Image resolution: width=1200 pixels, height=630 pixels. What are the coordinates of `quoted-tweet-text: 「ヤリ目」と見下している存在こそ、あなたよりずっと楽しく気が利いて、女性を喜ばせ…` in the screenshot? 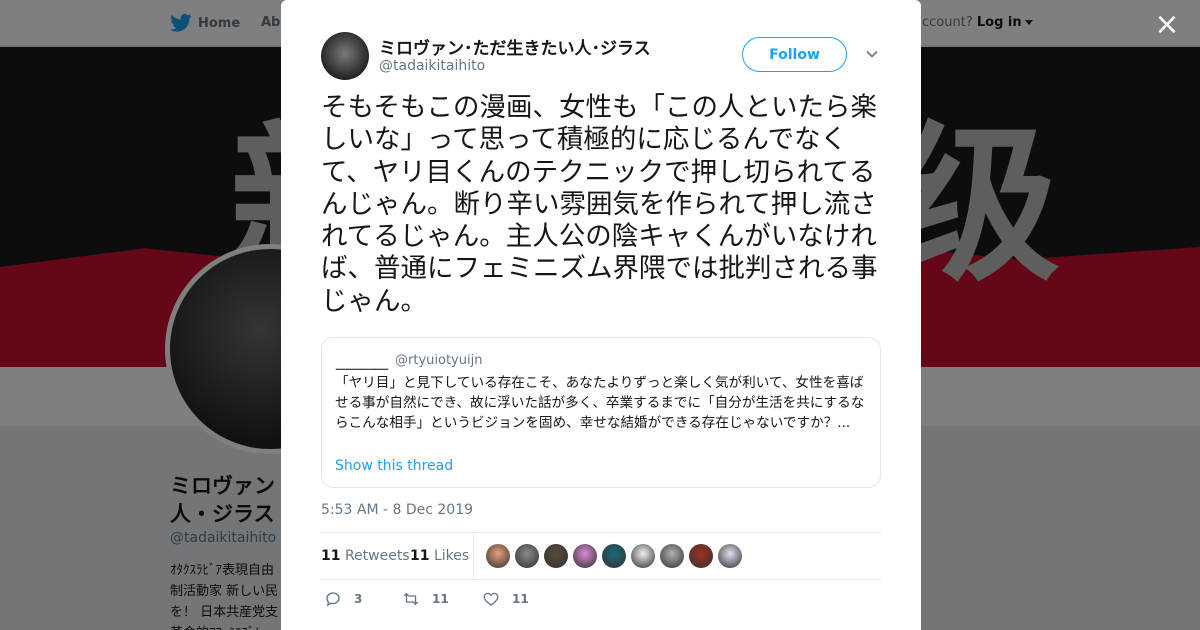 It's located at (600, 403).